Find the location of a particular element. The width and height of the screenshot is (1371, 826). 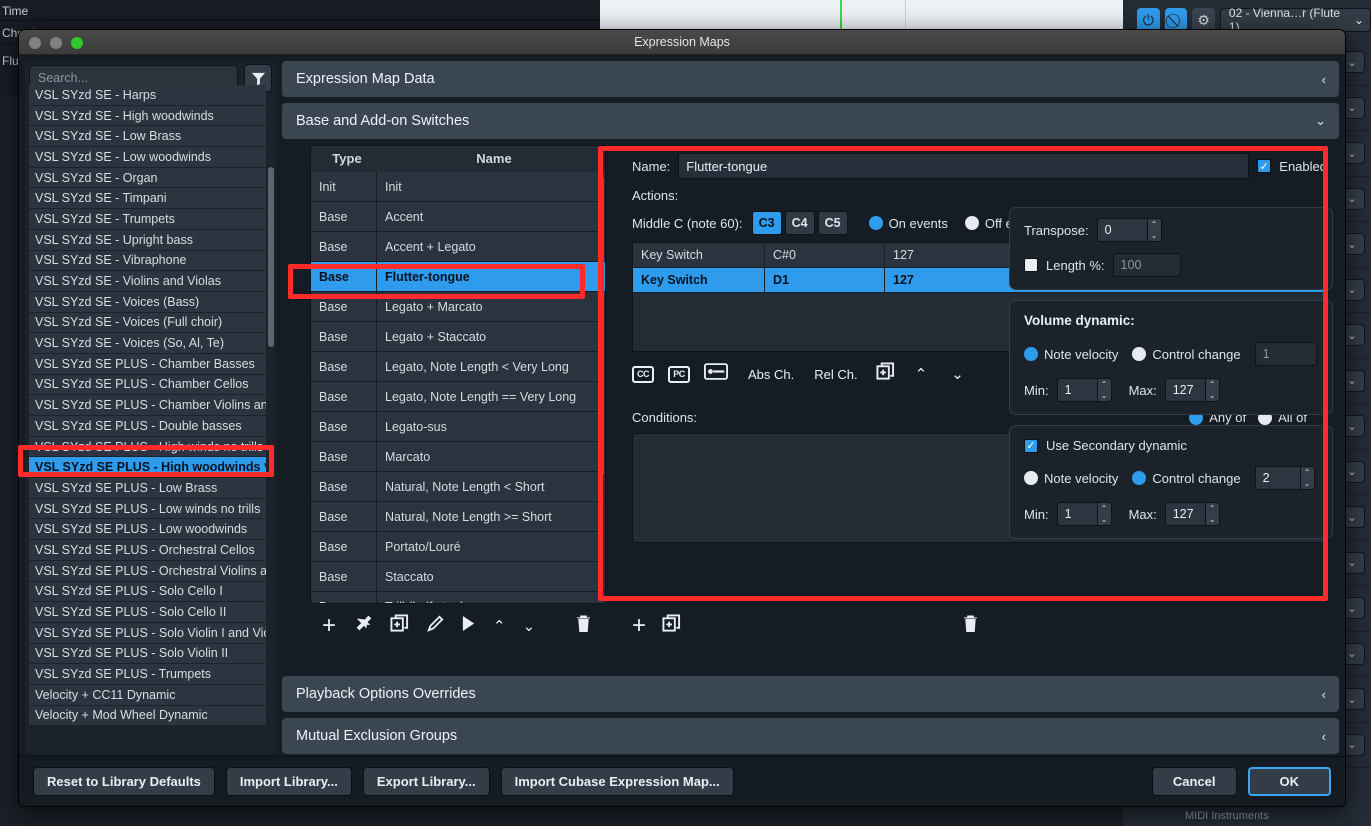

secondary-control-change-dot is located at coordinates (1139, 478).